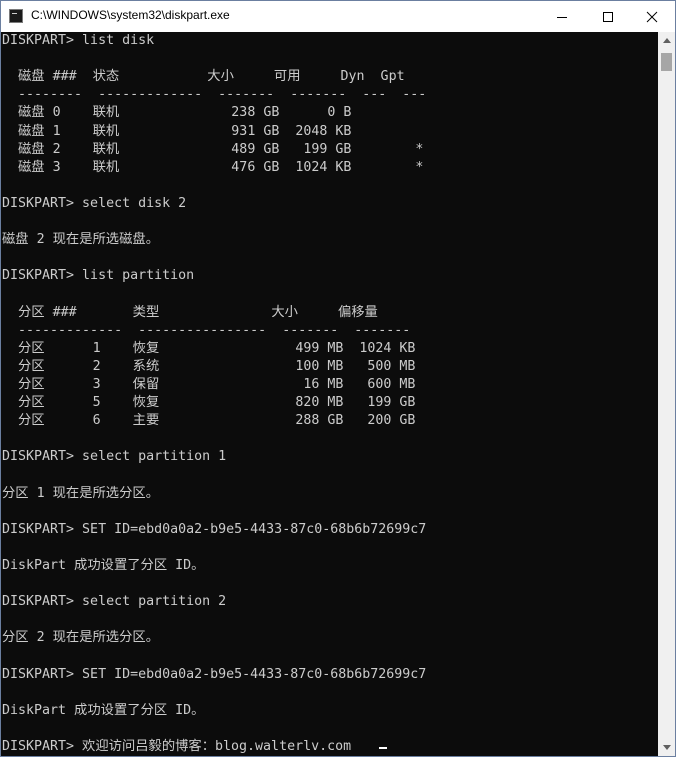 This screenshot has height=757, width=676. Describe the element at coordinates (80, 240) in the screenshot. I see `console-line: 磁盘 2 现在是所选磁盘。` at that location.